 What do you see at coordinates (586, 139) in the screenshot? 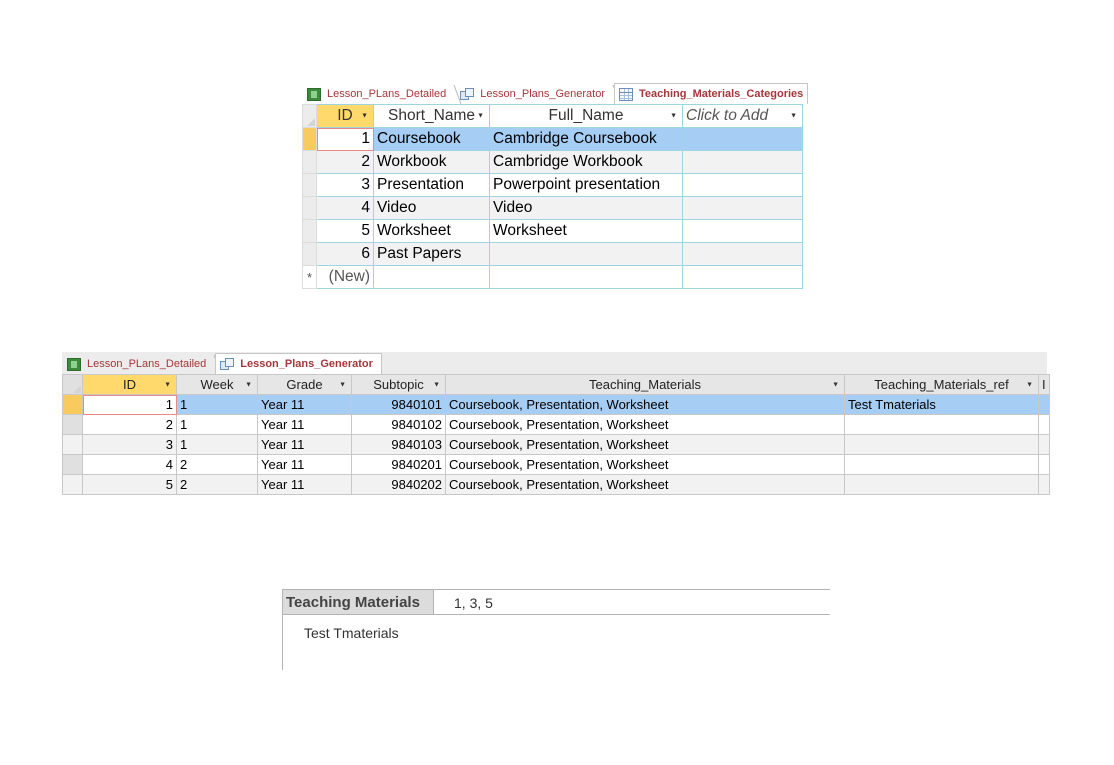
I see `cell-full-name: Cambridge Coursebook` at bounding box center [586, 139].